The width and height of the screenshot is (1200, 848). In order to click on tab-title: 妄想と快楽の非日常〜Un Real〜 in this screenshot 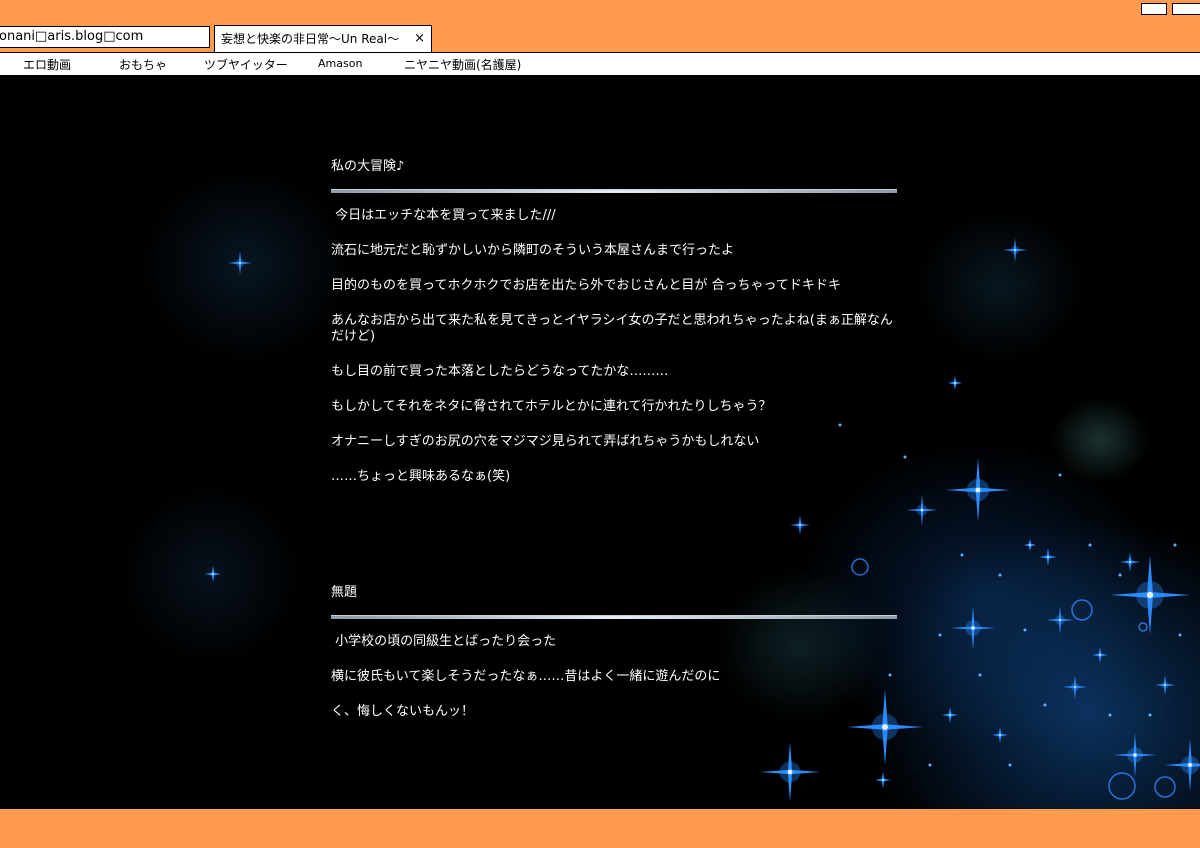, I will do `click(310, 39)`.